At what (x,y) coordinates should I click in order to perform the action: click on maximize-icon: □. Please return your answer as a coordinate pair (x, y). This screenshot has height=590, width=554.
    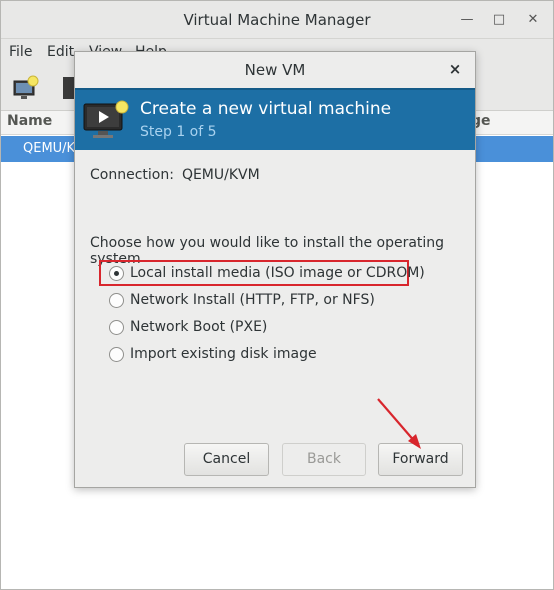
    Looking at the image, I should click on (499, 20).